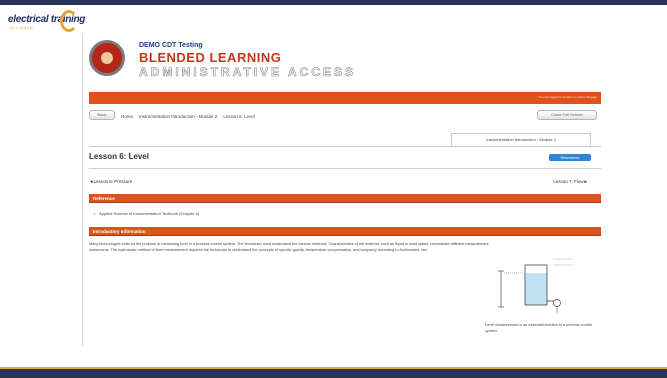  I want to click on introductory-heading: Introductory Information, so click(119, 231).